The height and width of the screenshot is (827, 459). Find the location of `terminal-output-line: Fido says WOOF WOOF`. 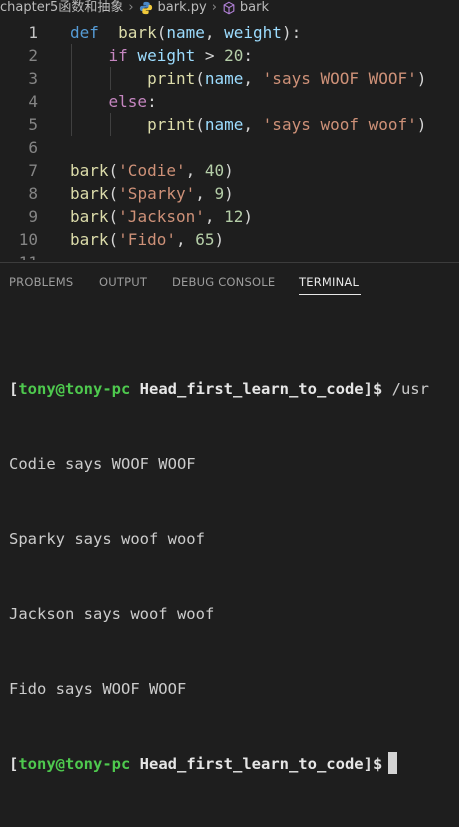

terminal-output-line: Fido says WOOF WOOF is located at coordinates (98, 689).